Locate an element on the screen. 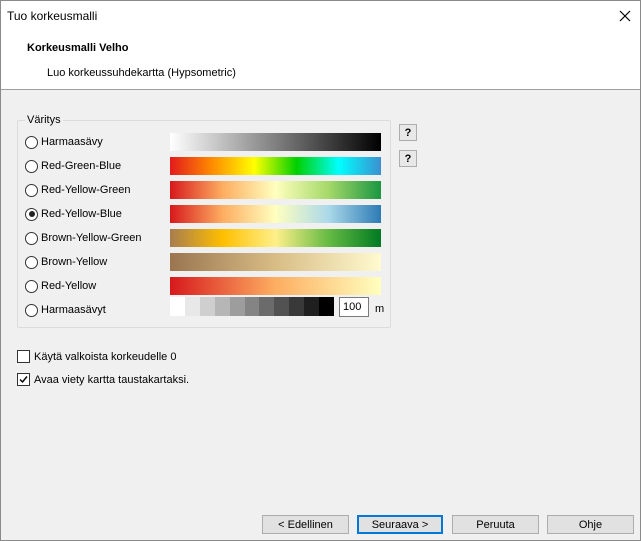 The width and height of the screenshot is (641, 541). help-button-1: ? is located at coordinates (408, 132).